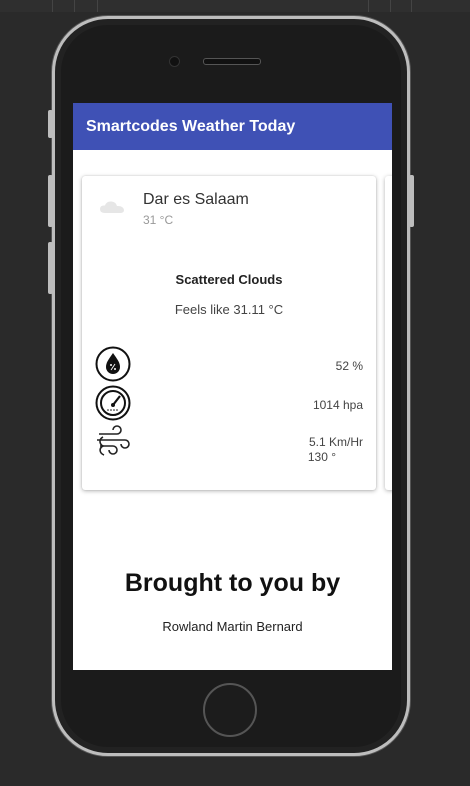 Image resolution: width=470 pixels, height=786 pixels. Describe the element at coordinates (235, 6) in the screenshot. I see `top-strip` at that location.